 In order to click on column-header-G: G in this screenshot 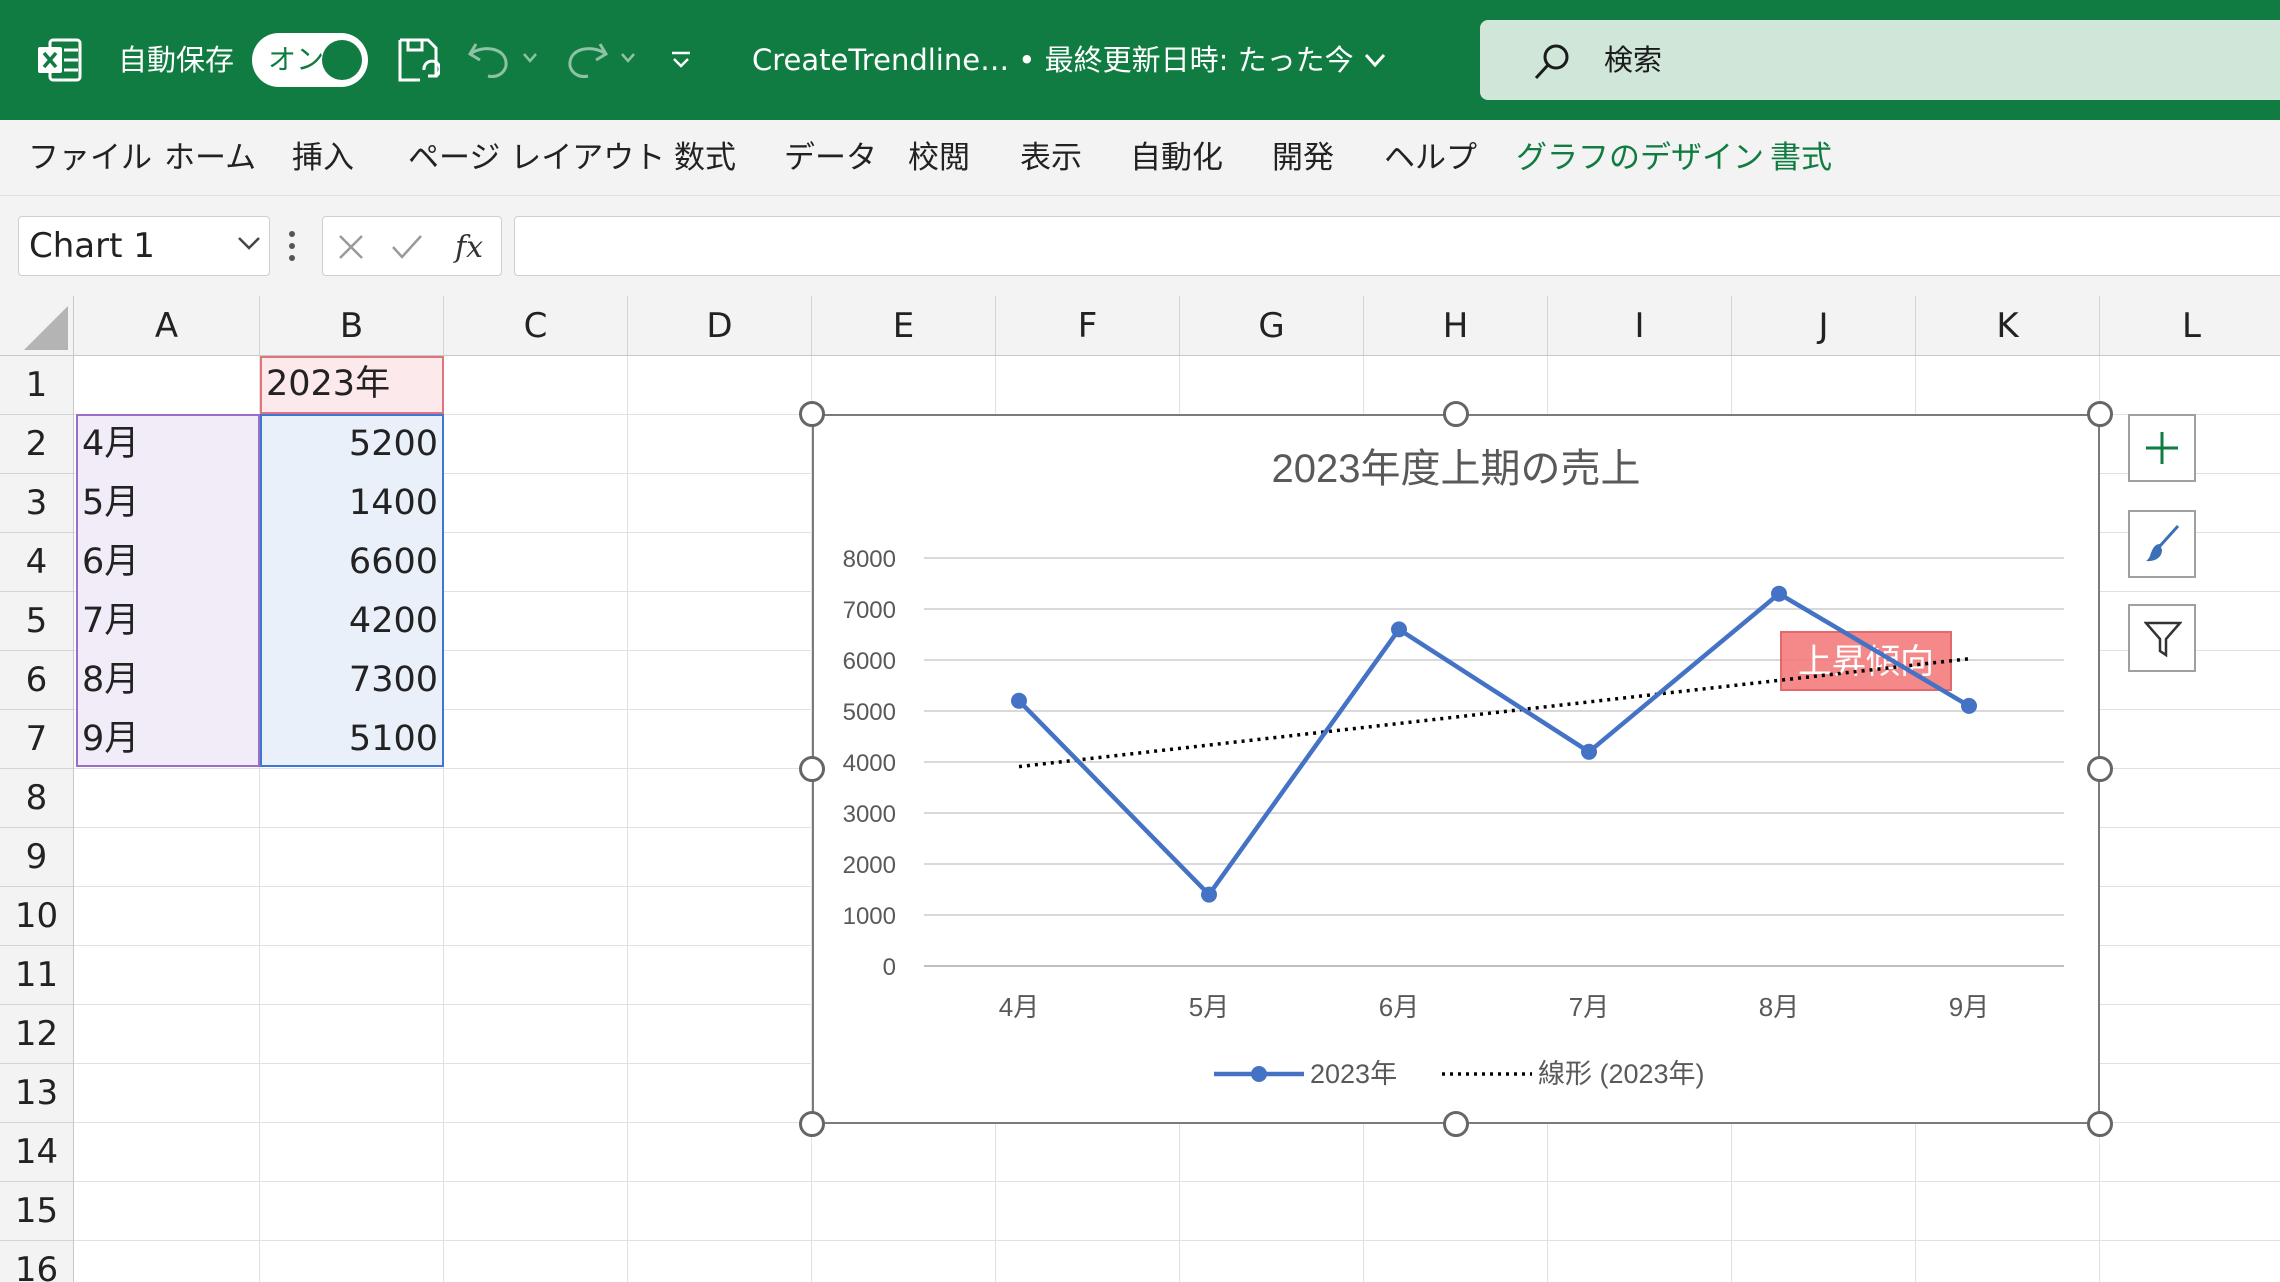, I will do `click(1272, 326)`.